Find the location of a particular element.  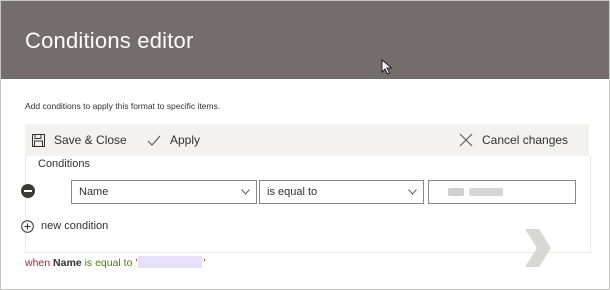

condition-summary: when Name is equal to ' ' is located at coordinates (115, 262).